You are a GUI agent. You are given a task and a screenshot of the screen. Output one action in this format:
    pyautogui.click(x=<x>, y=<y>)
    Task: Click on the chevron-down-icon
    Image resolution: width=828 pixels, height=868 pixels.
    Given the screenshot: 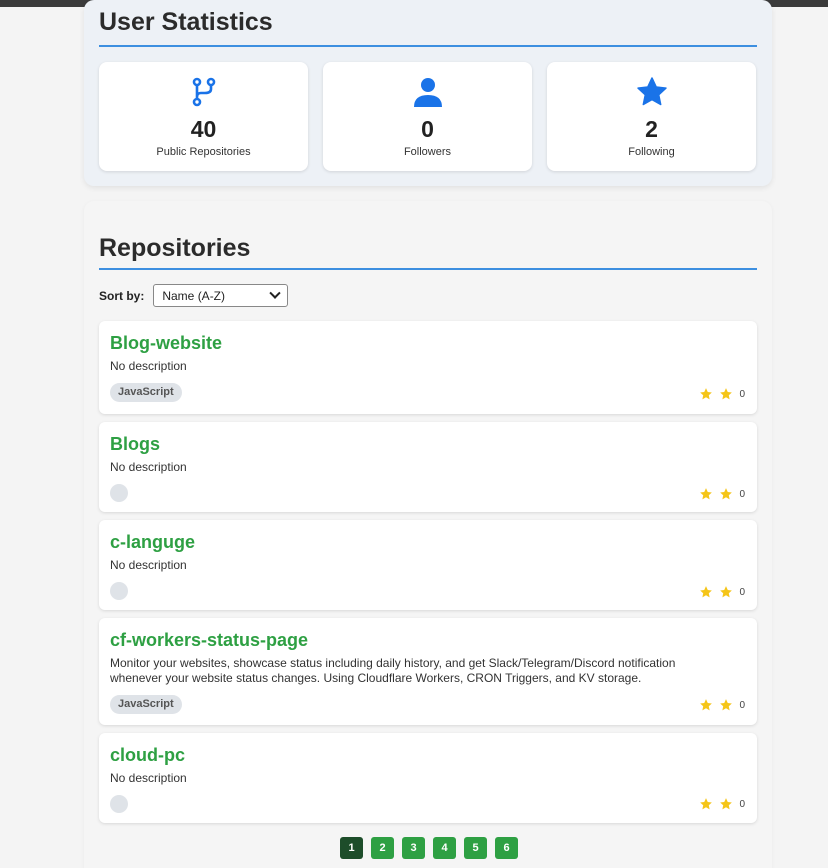 What is the action you would take?
    pyautogui.click(x=275, y=293)
    